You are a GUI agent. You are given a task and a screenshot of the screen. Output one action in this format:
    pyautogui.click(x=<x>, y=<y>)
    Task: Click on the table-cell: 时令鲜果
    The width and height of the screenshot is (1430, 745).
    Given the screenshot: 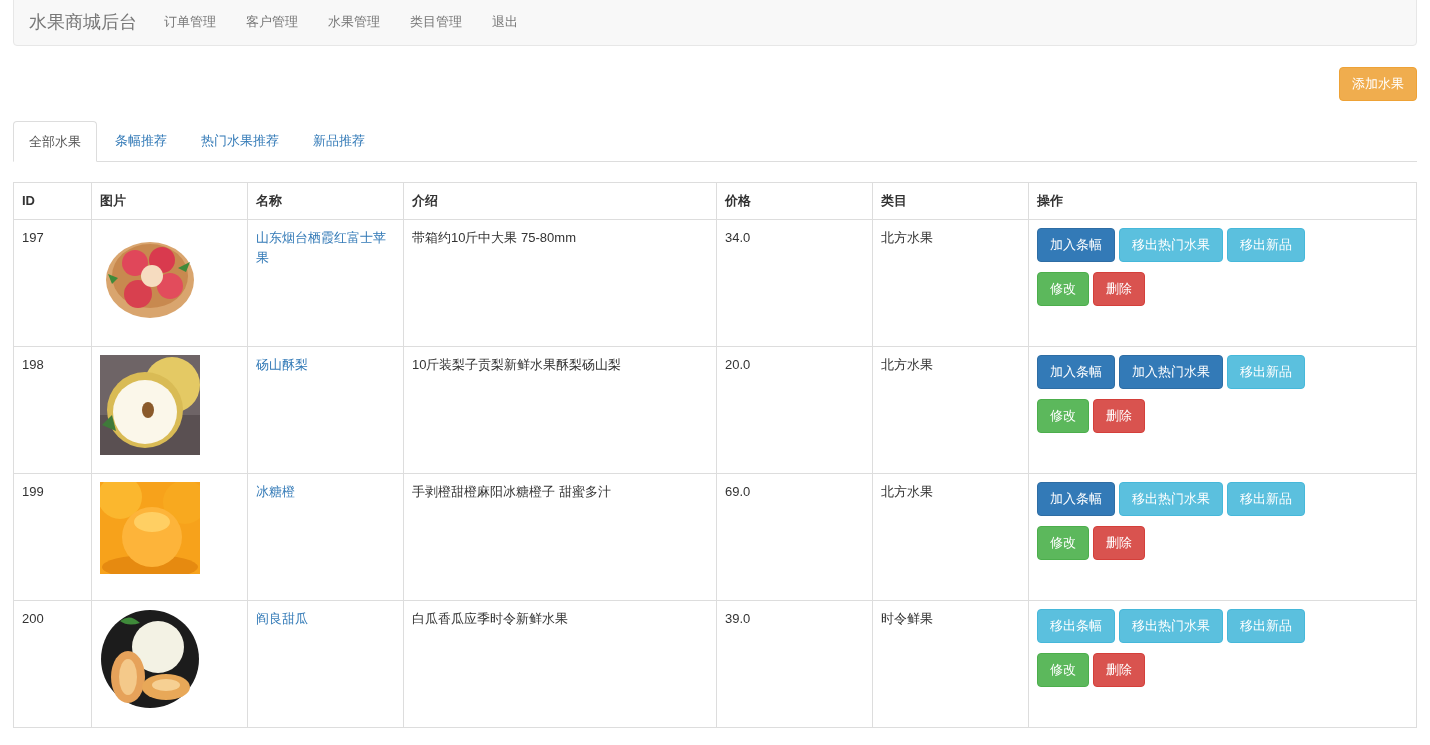 What is the action you would take?
    pyautogui.click(x=907, y=618)
    